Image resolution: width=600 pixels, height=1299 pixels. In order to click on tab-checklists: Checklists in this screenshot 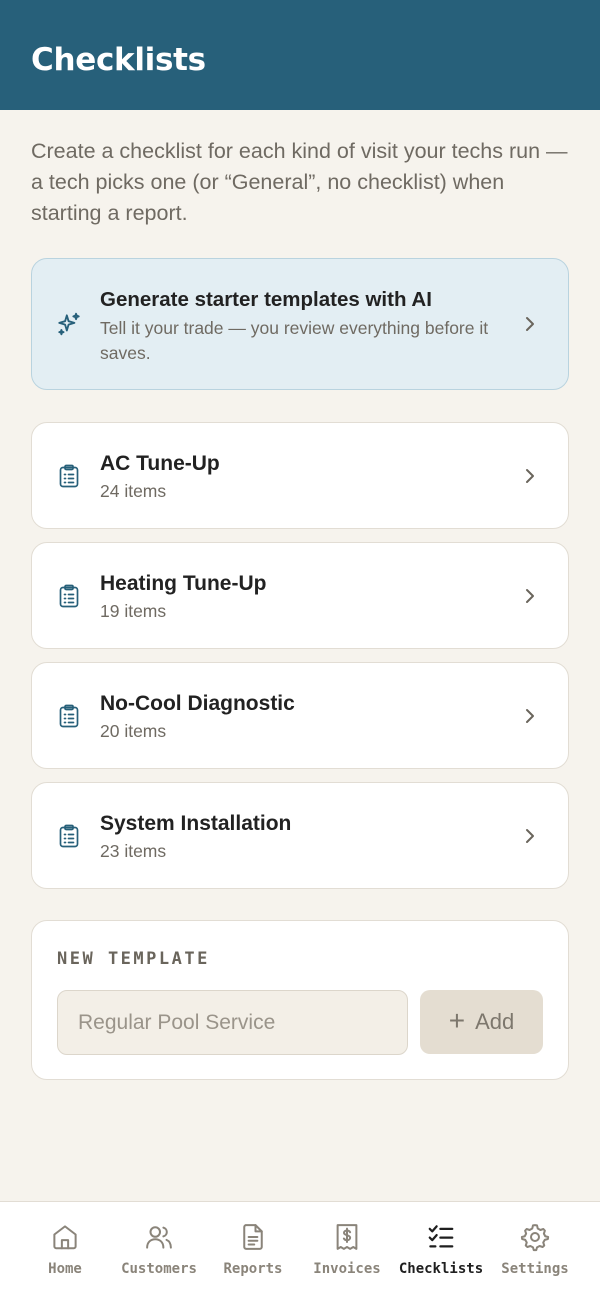, I will do `click(441, 1250)`.